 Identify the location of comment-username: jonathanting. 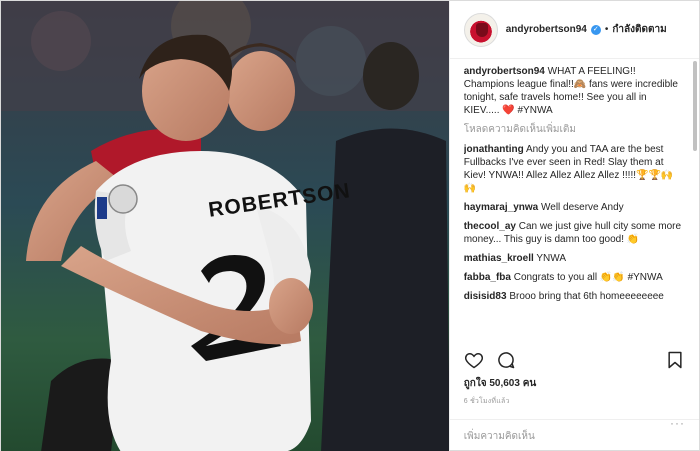
(494, 149).